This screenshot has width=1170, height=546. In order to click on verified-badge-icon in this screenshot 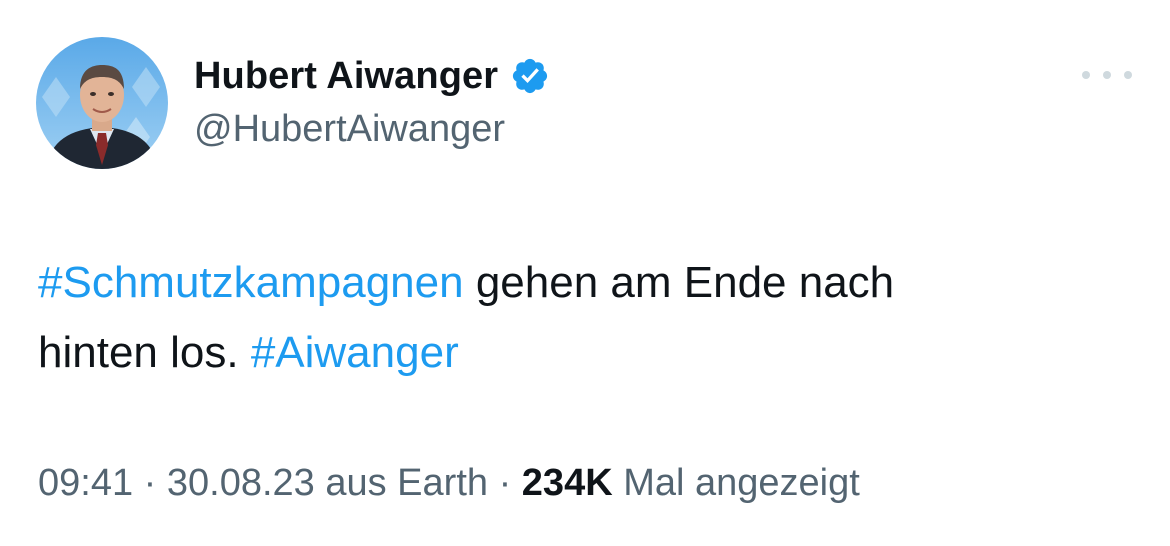, I will do `click(530, 76)`.